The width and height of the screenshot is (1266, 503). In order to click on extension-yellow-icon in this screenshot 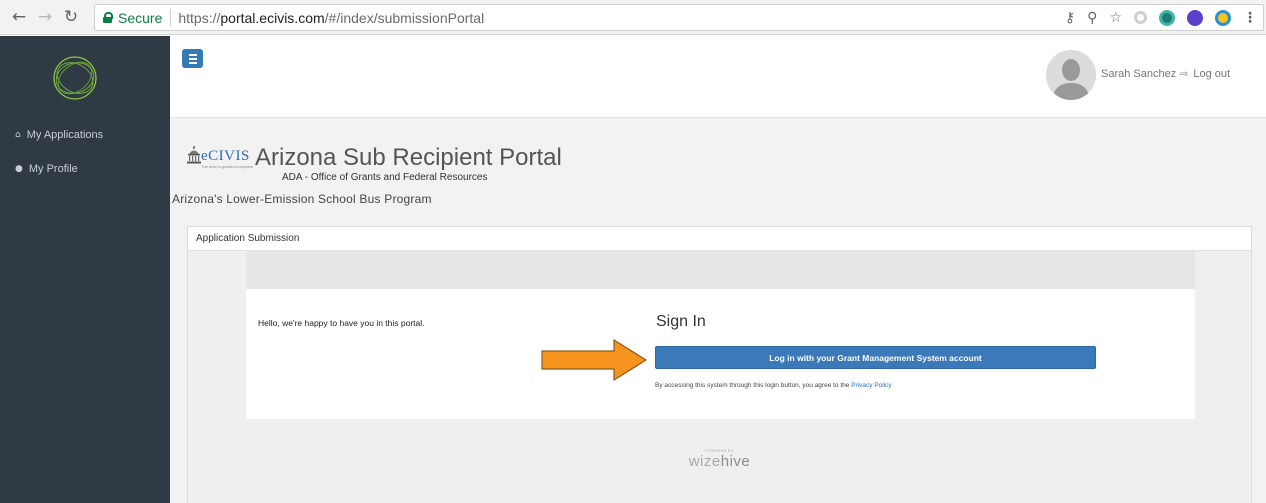, I will do `click(1223, 17)`.